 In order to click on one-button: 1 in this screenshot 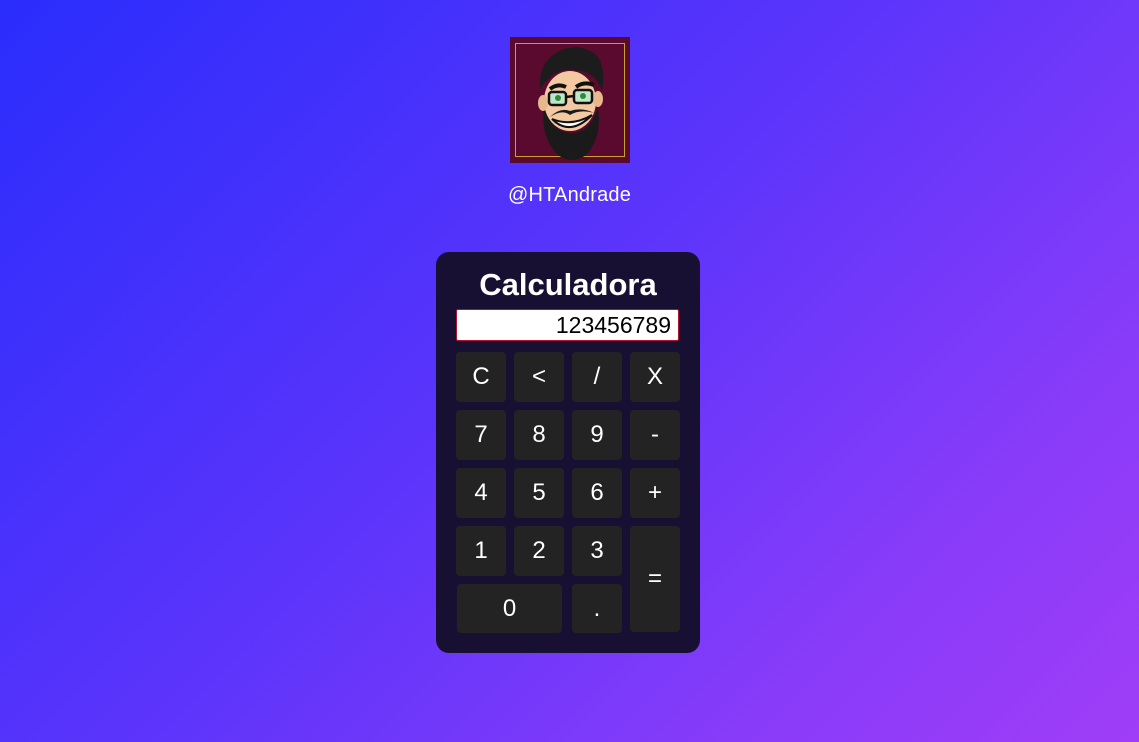, I will do `click(481, 551)`.